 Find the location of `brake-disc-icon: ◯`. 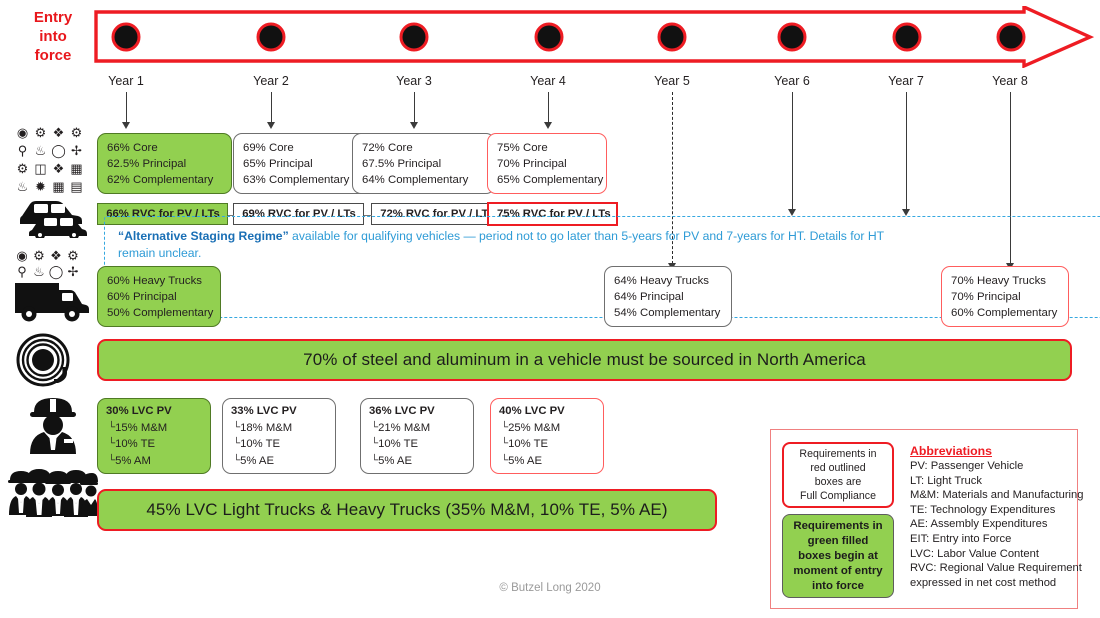

brake-disc-icon: ◯ is located at coordinates (56, 271).